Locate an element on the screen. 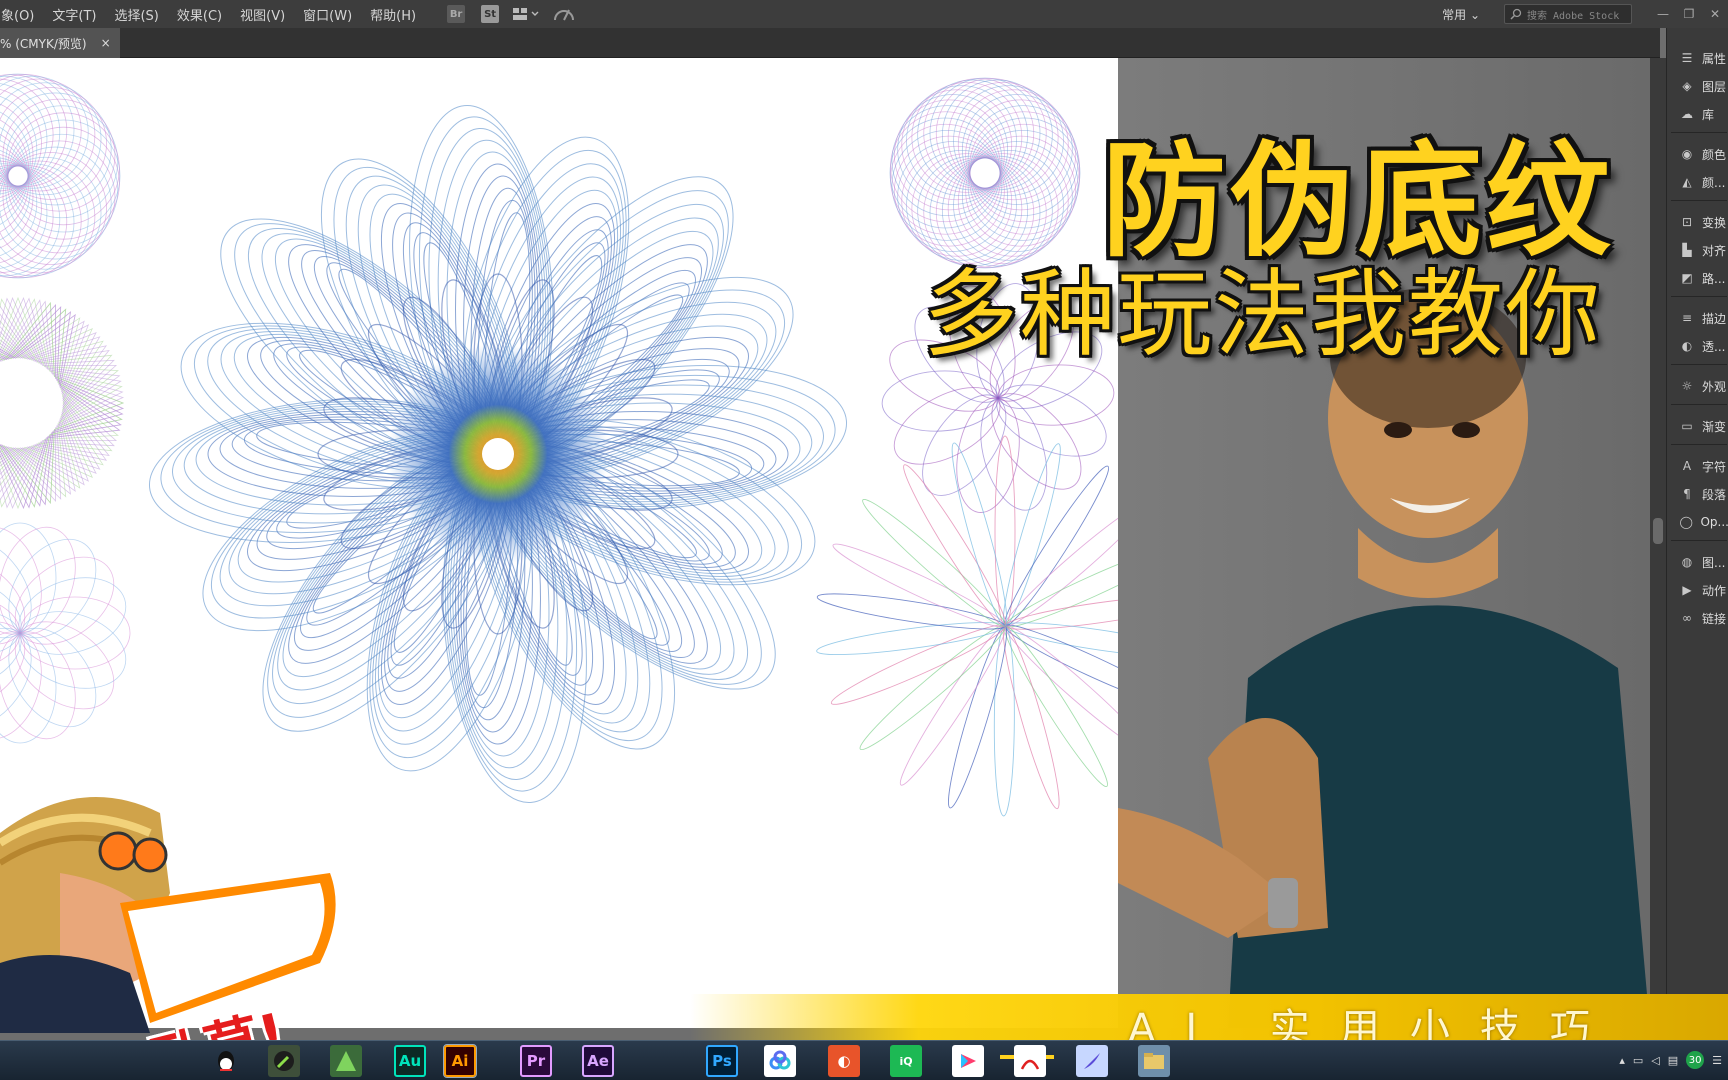  stock-button: St is located at coordinates (490, 14).